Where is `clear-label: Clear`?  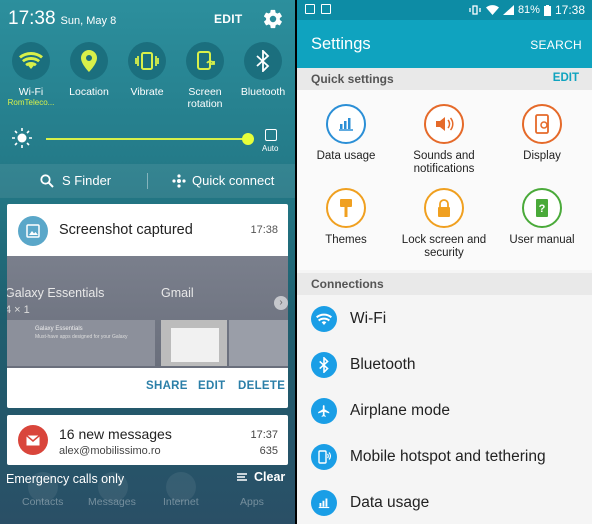
clear-label: Clear is located at coordinates (270, 477).